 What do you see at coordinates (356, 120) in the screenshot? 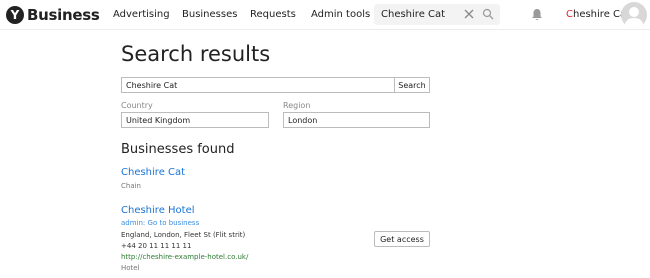
I see `region-field` at bounding box center [356, 120].